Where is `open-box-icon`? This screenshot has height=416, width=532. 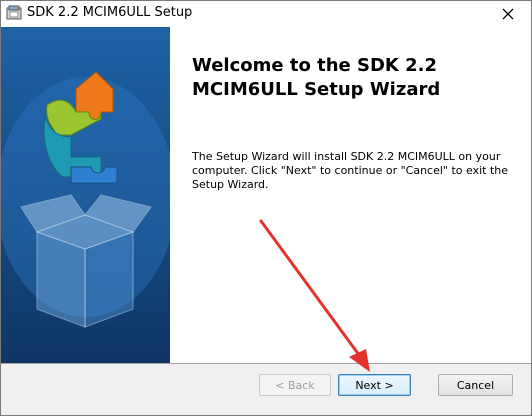 open-box-icon is located at coordinates (86, 261).